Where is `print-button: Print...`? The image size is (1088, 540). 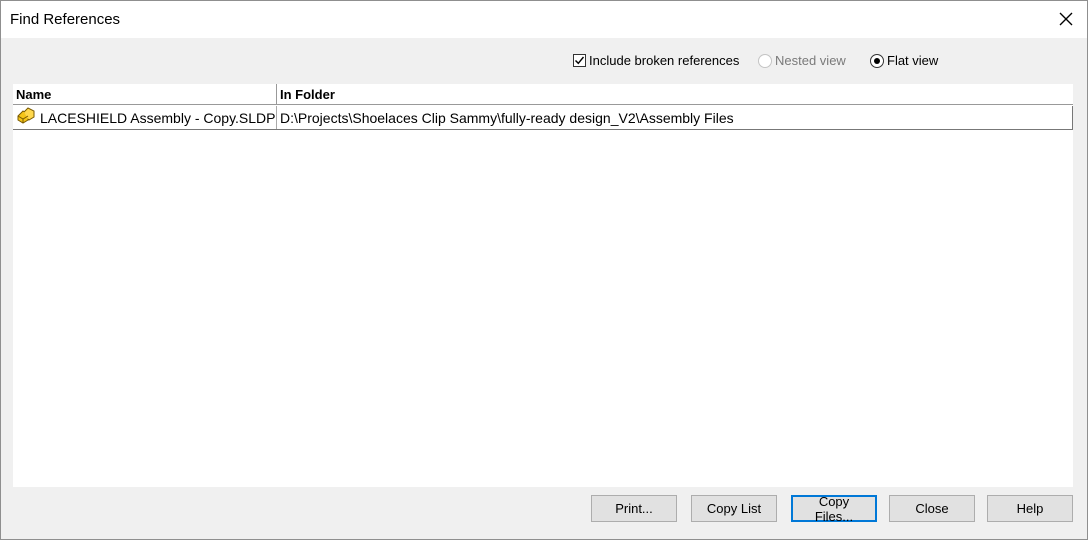
print-button: Print... is located at coordinates (634, 508).